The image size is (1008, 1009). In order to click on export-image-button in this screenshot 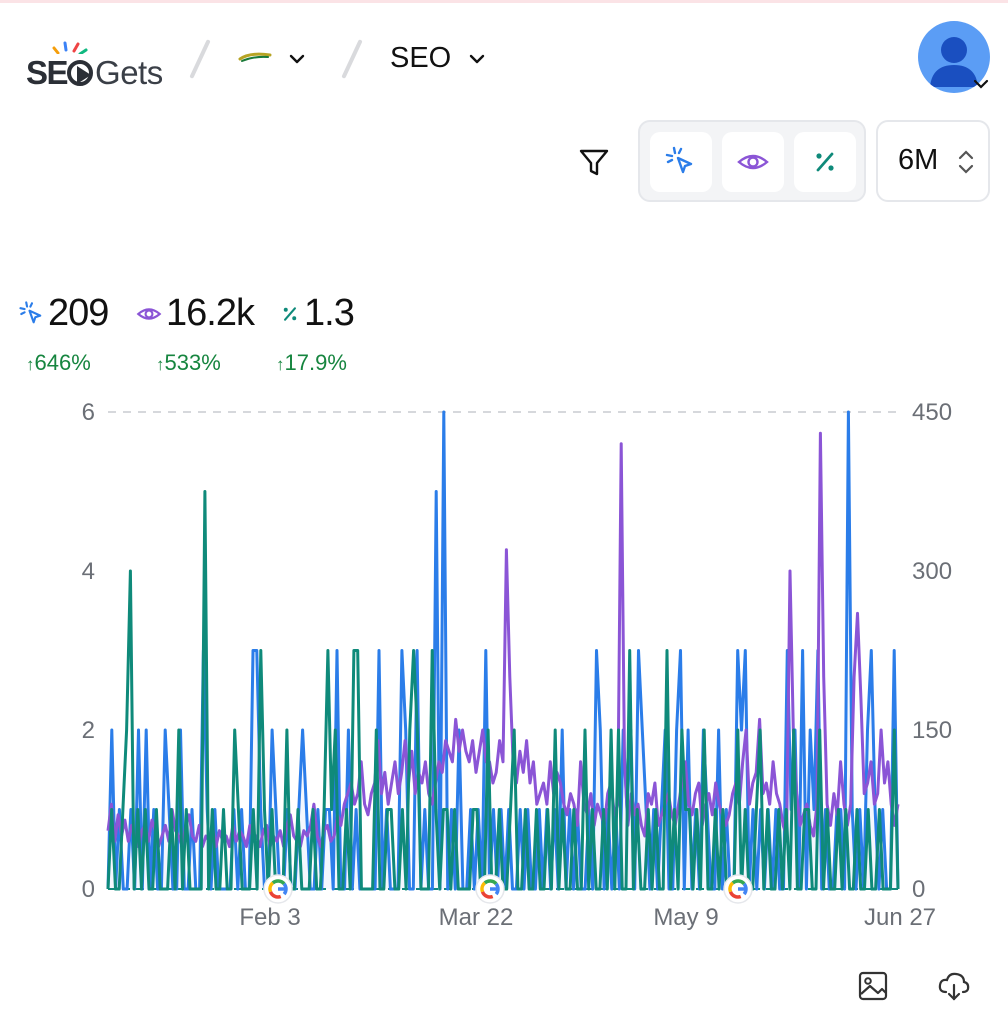, I will do `click(874, 986)`.